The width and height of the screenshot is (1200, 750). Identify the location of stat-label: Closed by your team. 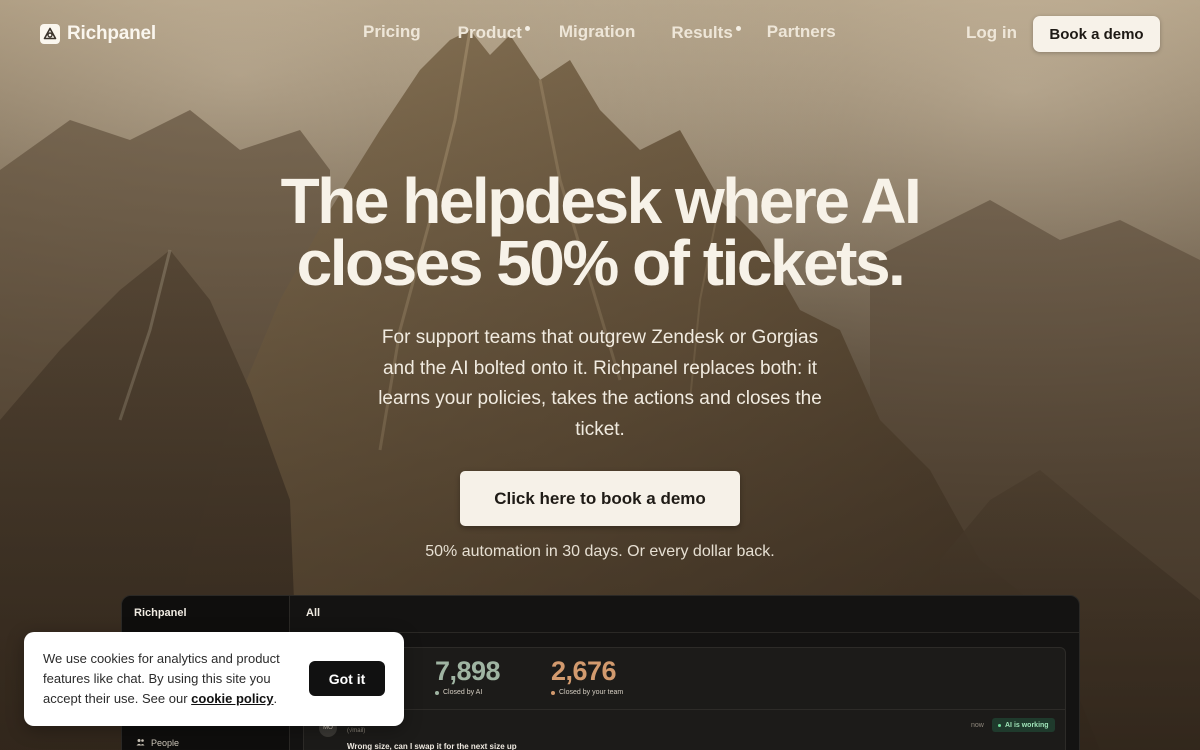
(591, 692).